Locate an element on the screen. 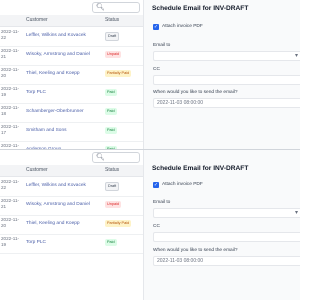 The height and width of the screenshot is (300, 320). customer-link: Schamberger-Oberbrunner is located at coordinates (55, 111).